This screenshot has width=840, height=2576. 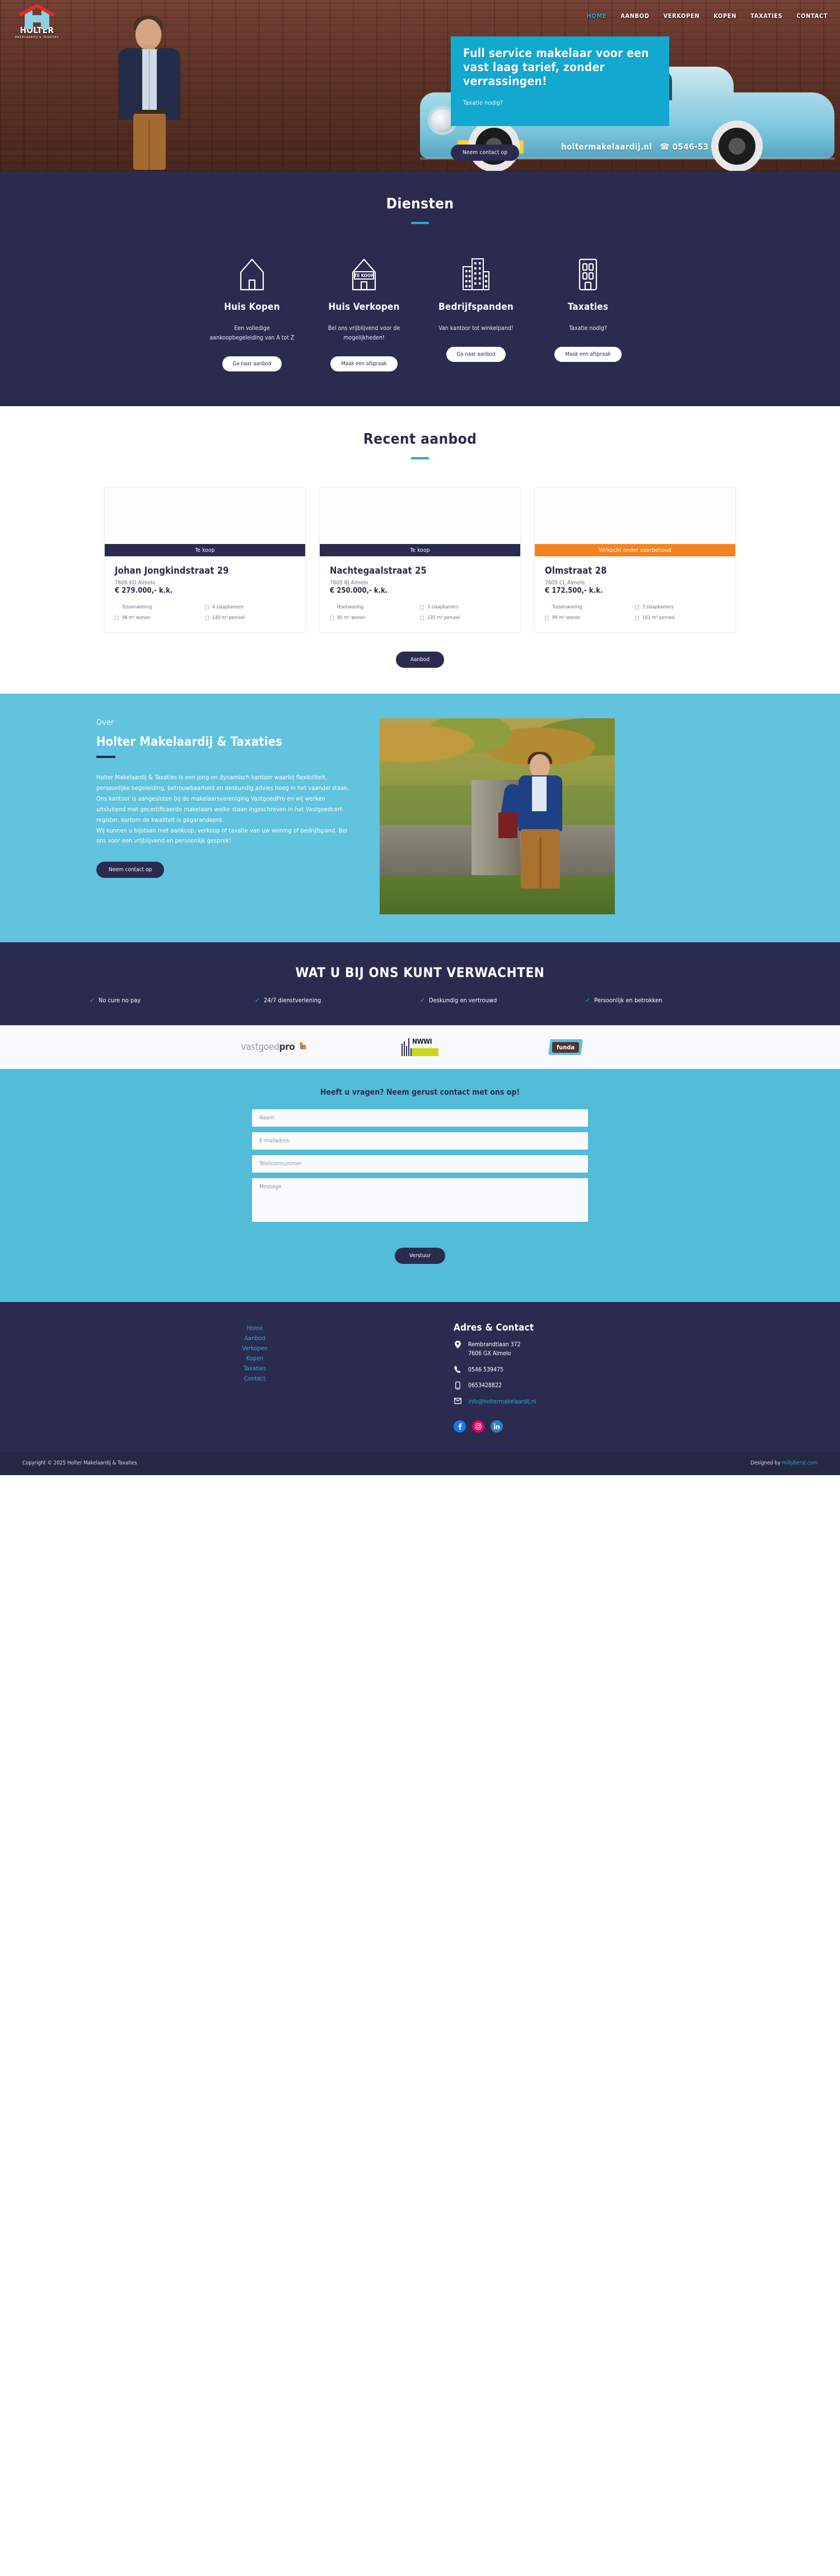 What do you see at coordinates (420, 1047) in the screenshot?
I see `nwwi-logo: NWWI` at bounding box center [420, 1047].